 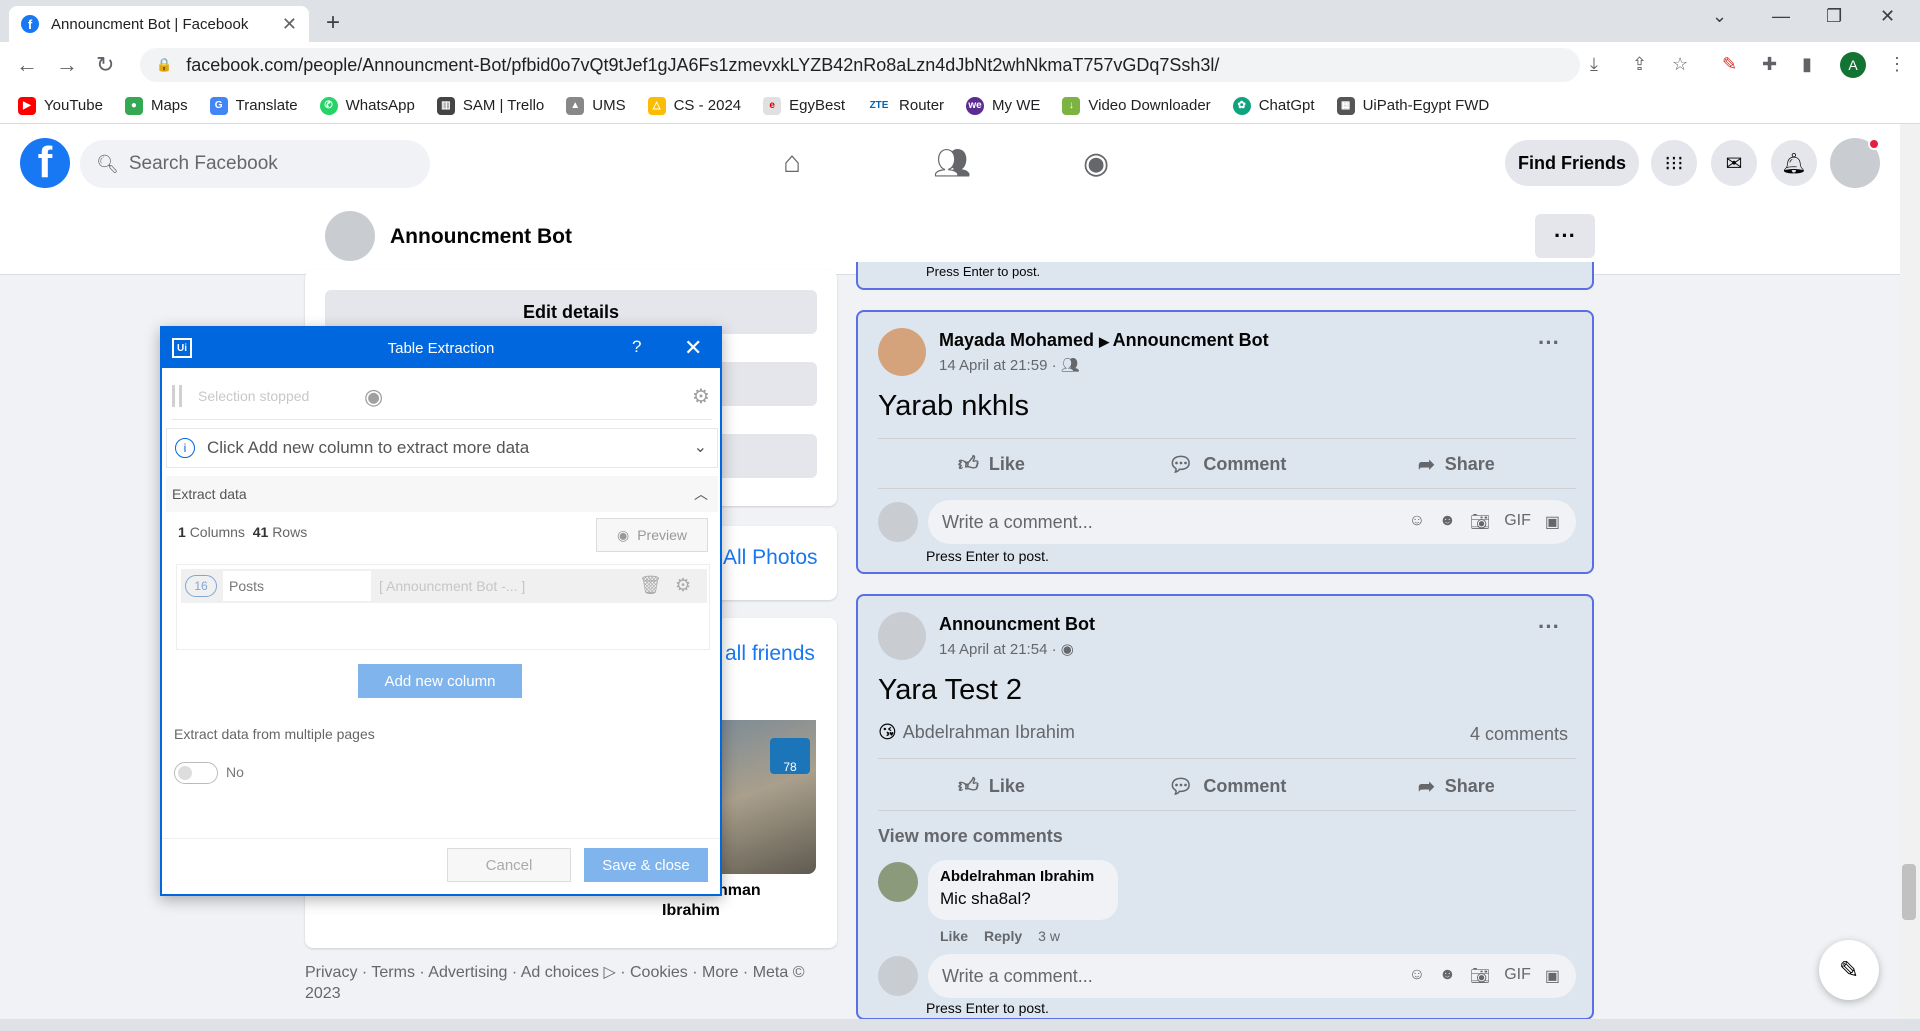 I want to click on chevron-down-icon: ⌄, so click(x=700, y=447).